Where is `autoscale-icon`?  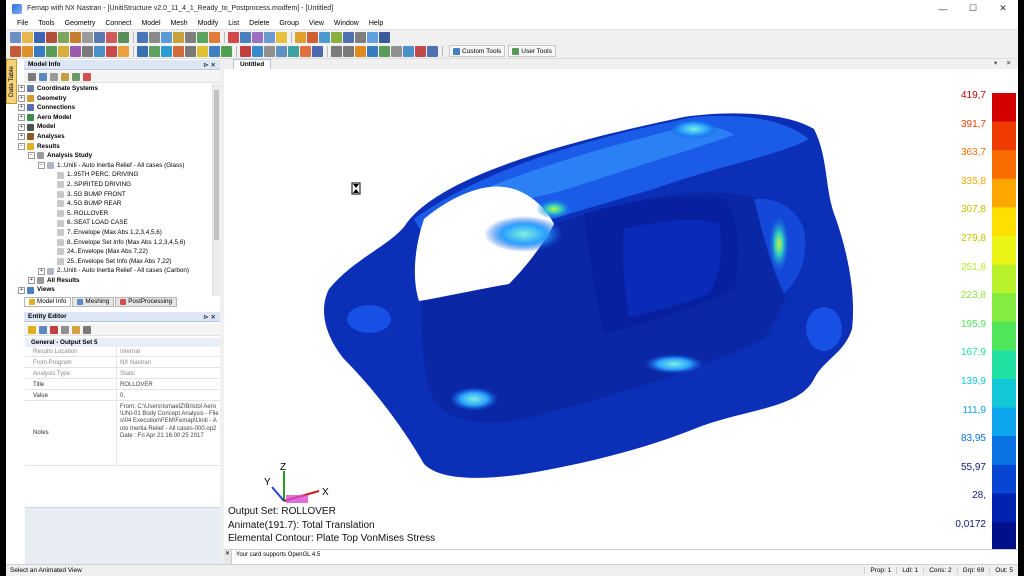 autoscale-icon is located at coordinates (178, 37).